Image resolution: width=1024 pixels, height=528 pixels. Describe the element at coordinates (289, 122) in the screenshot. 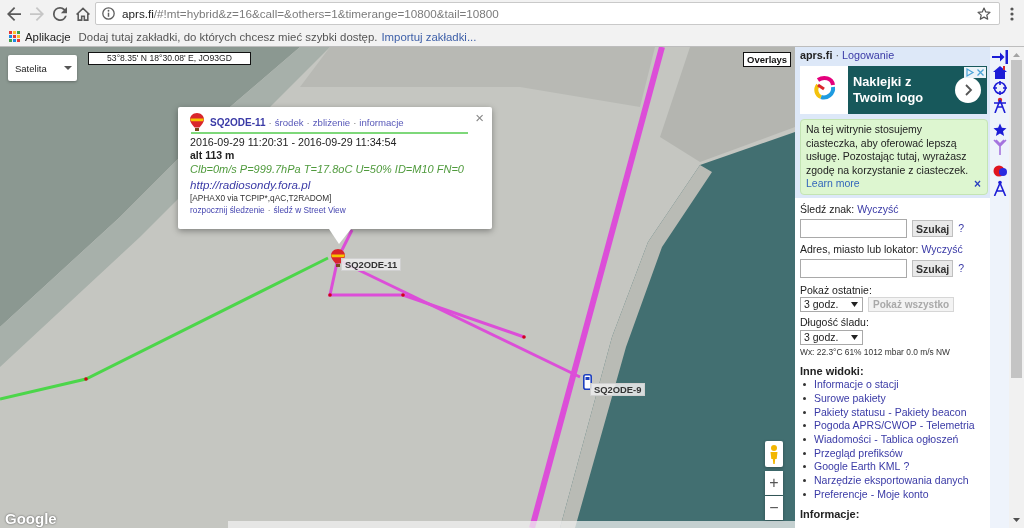

I see `popup-link: środek` at that location.